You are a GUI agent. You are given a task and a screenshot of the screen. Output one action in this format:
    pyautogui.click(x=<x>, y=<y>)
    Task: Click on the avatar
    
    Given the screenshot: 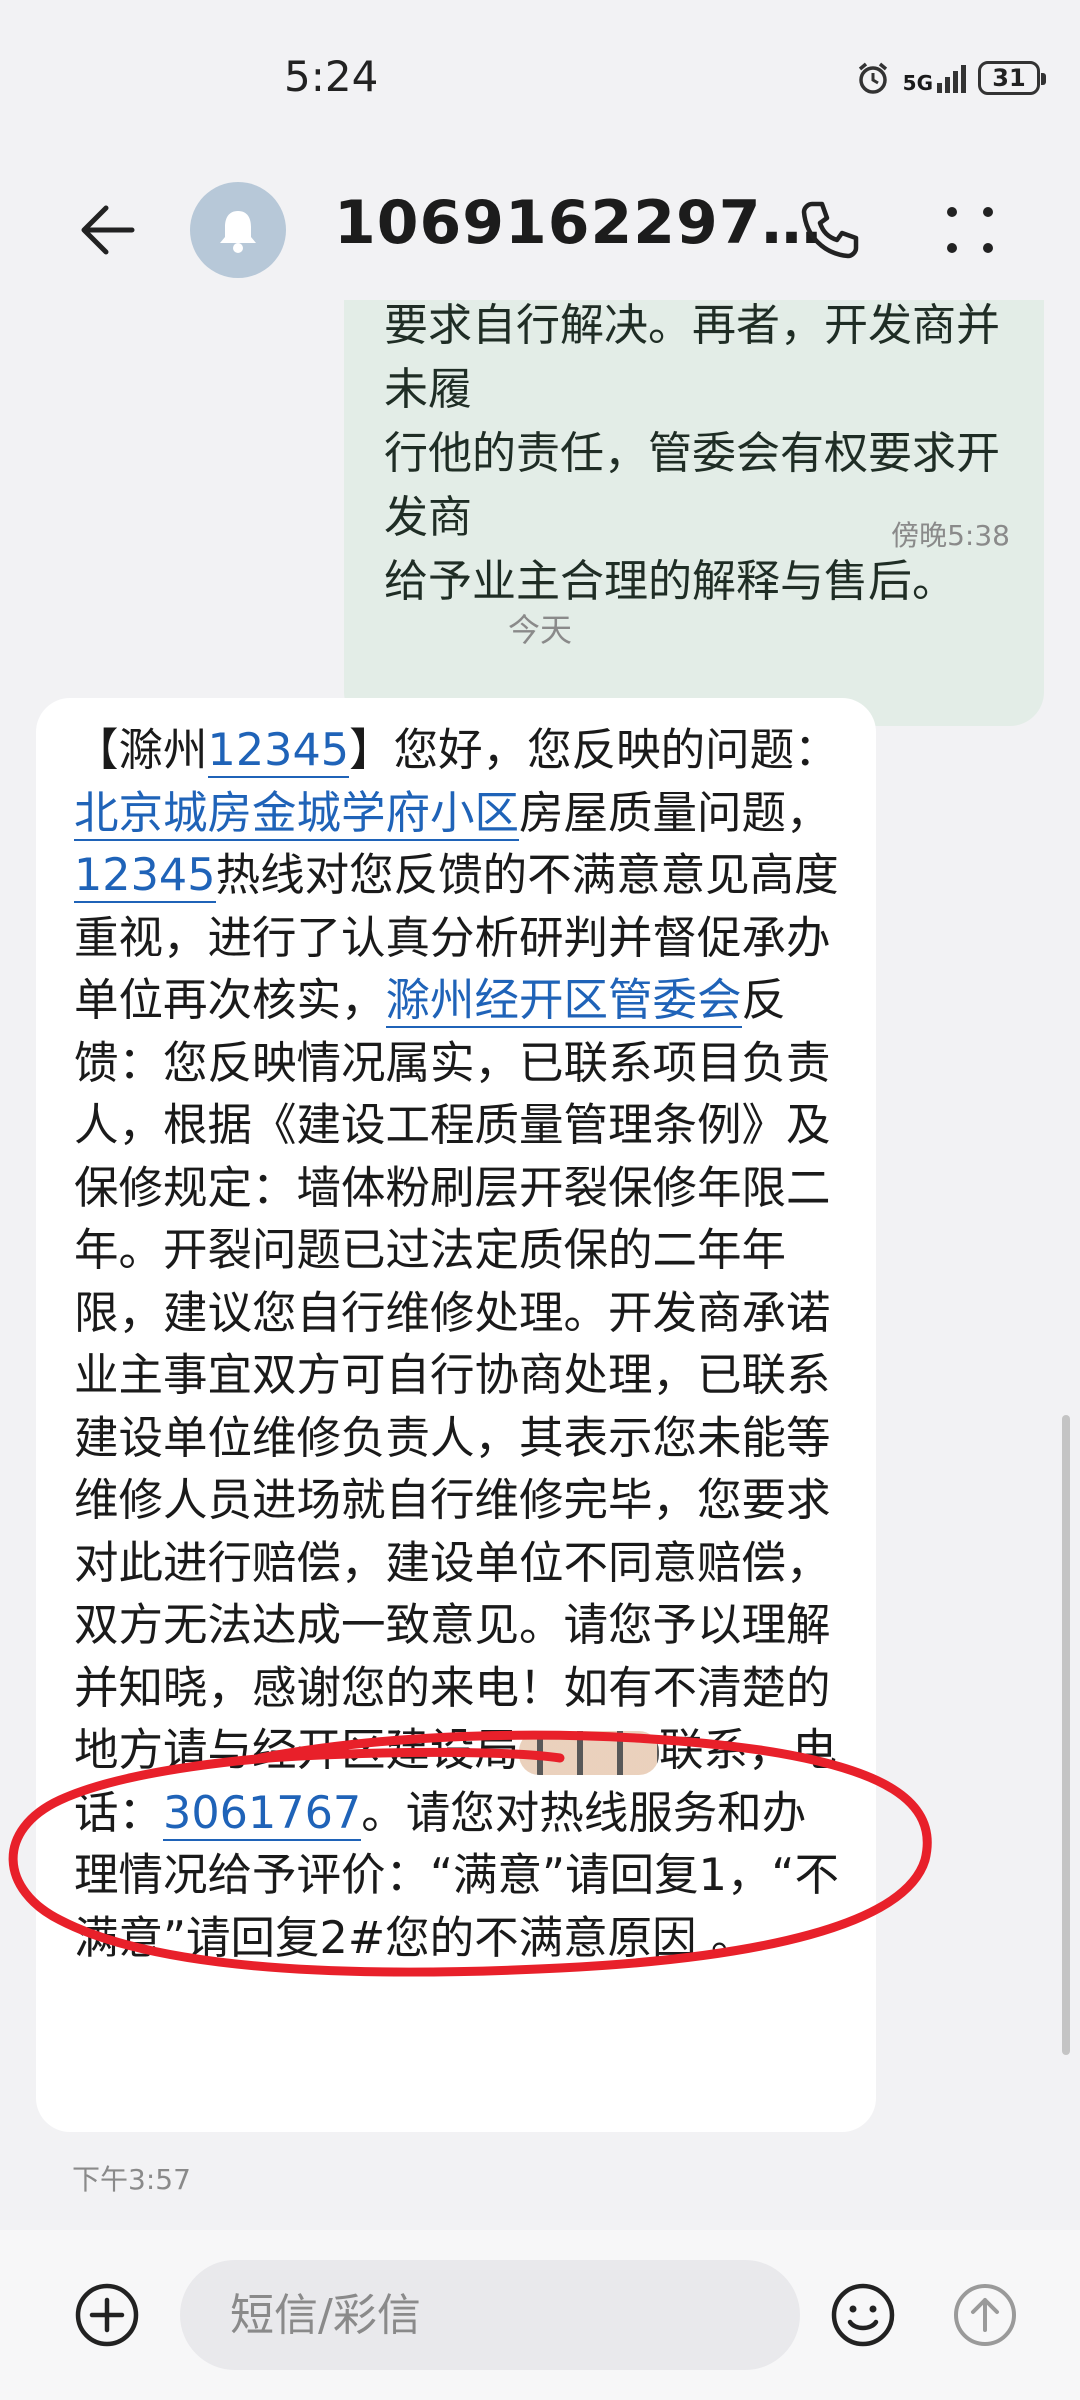 What is the action you would take?
    pyautogui.click(x=238, y=230)
    